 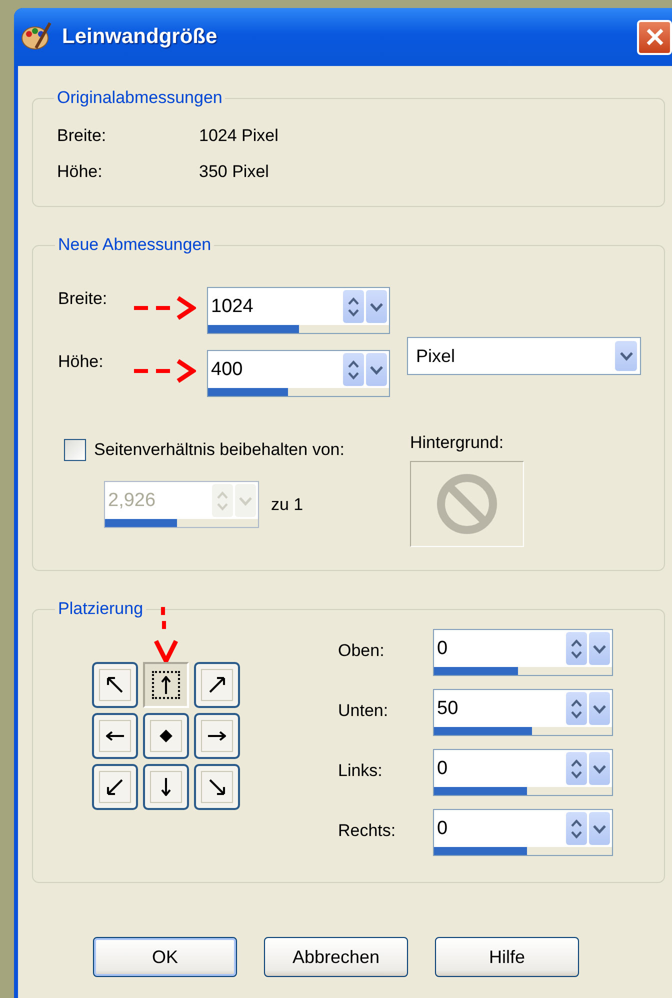 What do you see at coordinates (523, 712) in the screenshot?
I see `number-field: 50` at bounding box center [523, 712].